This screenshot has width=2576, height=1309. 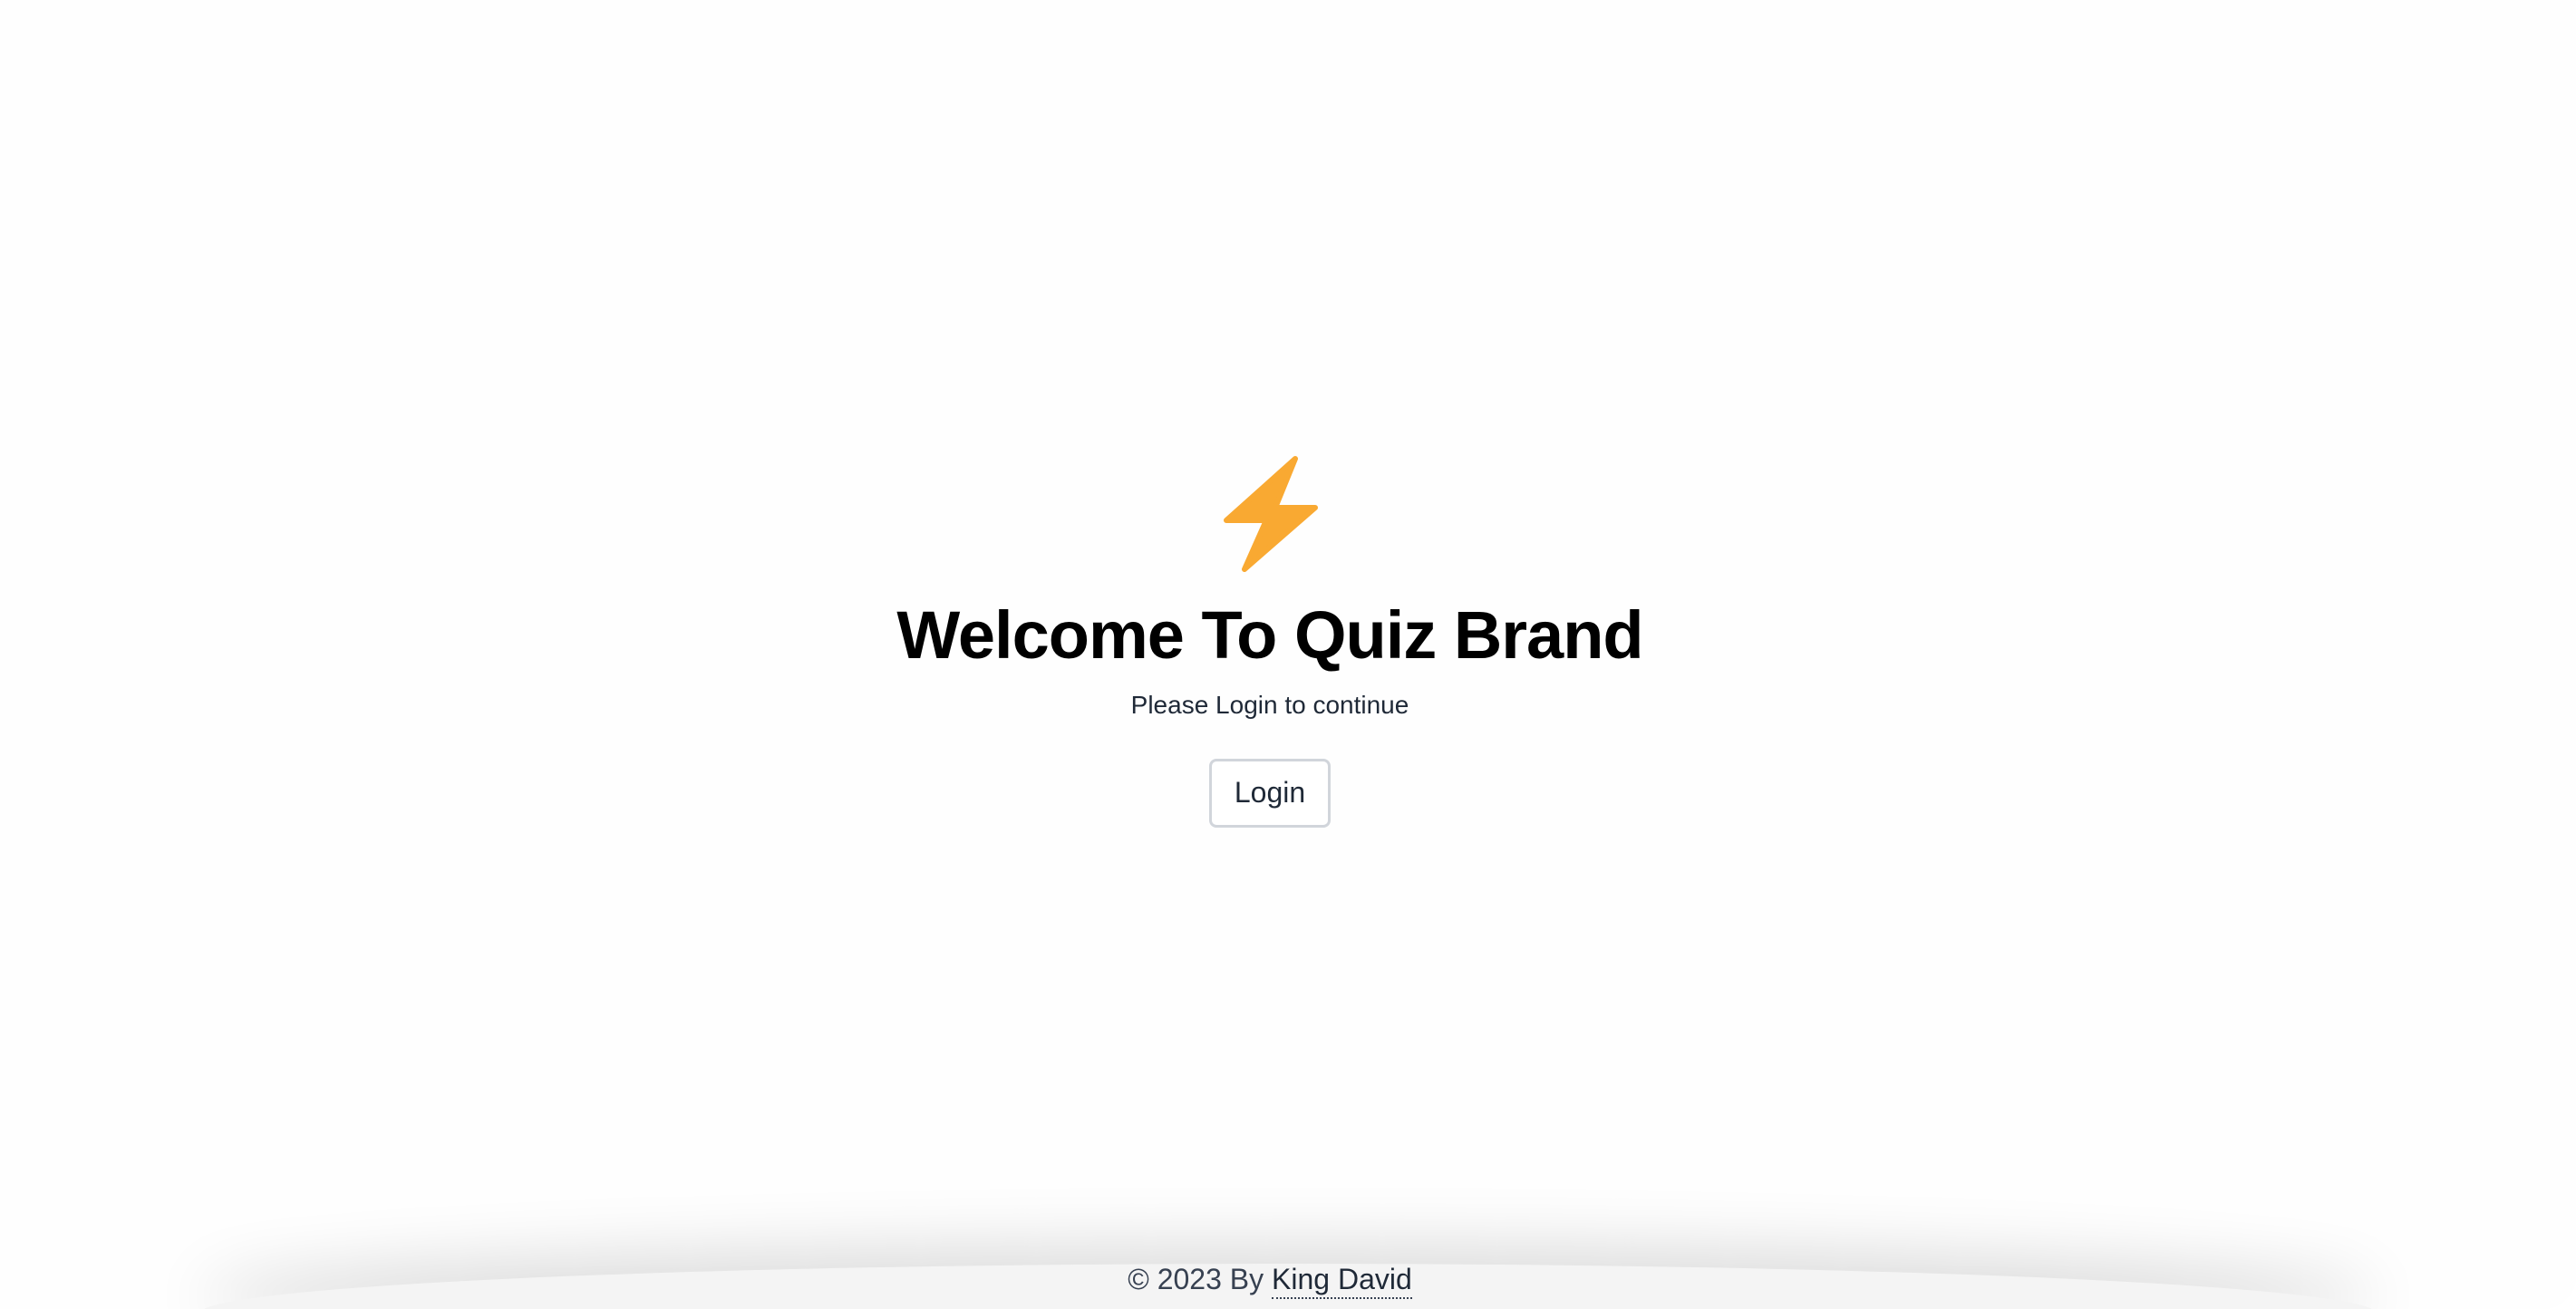 I want to click on page-title: Welcome To Quiz Brand, so click(x=1269, y=635).